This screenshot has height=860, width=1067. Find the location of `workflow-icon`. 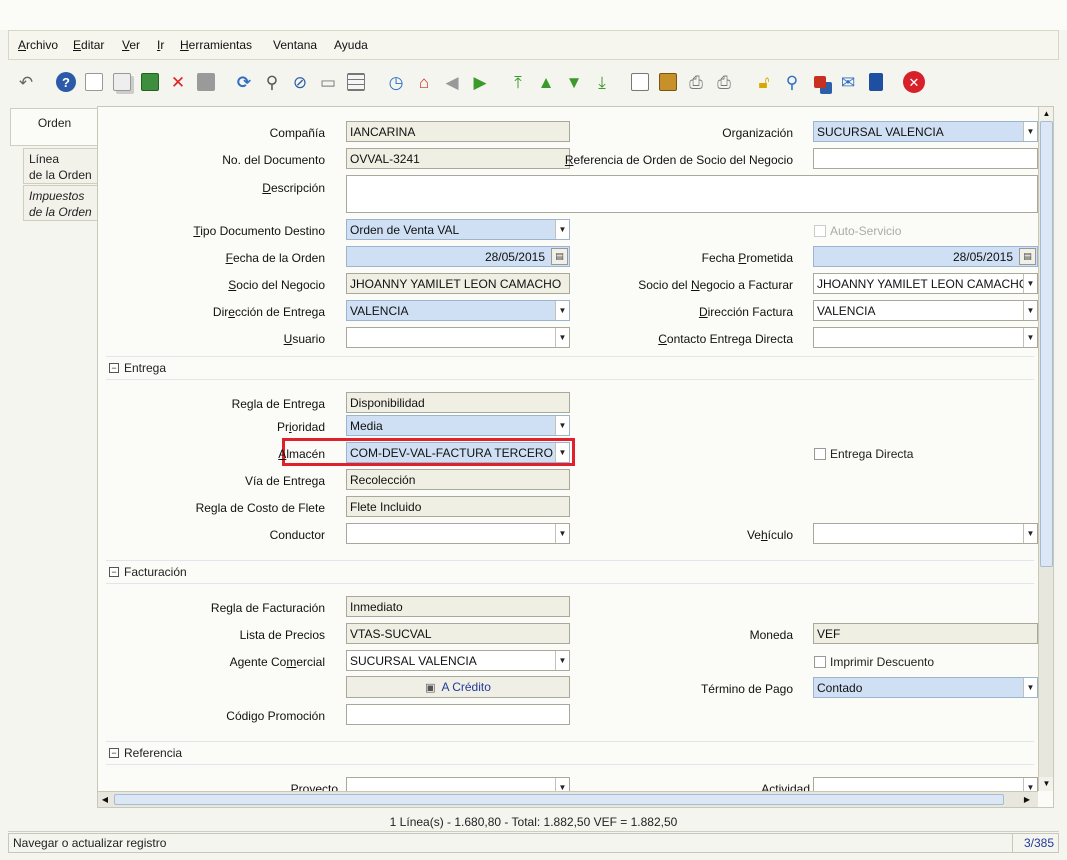

workflow-icon is located at coordinates (820, 82).